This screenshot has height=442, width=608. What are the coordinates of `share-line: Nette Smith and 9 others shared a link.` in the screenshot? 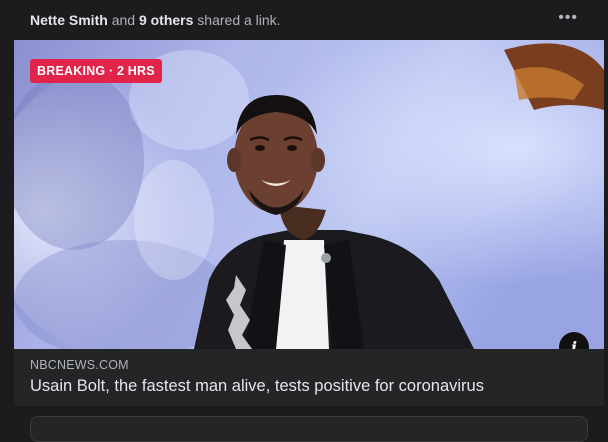 It's located at (155, 20).